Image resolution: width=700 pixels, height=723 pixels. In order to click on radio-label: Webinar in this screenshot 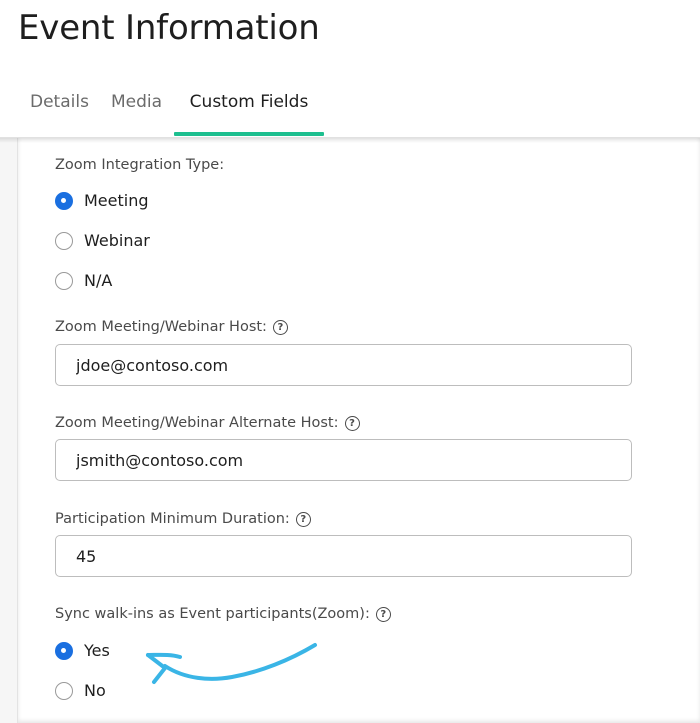, I will do `click(117, 240)`.